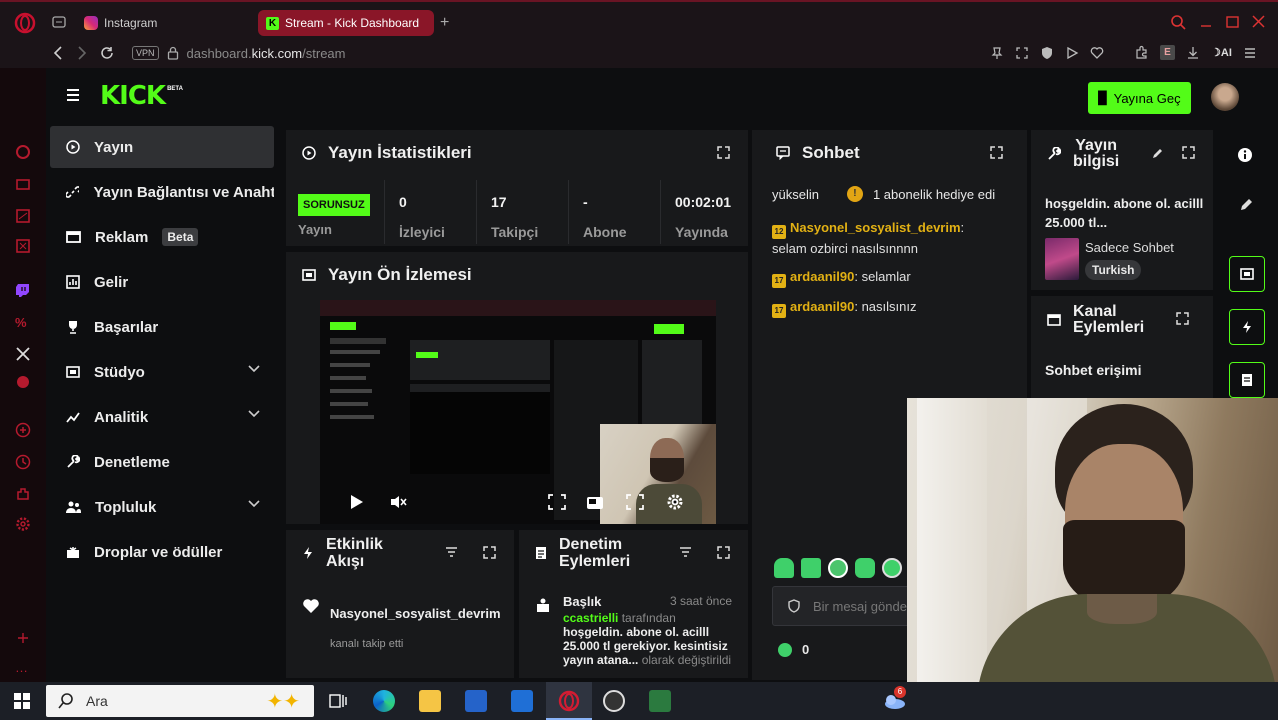  Describe the element at coordinates (1072, 53) in the screenshot. I see `player-icon` at that location.